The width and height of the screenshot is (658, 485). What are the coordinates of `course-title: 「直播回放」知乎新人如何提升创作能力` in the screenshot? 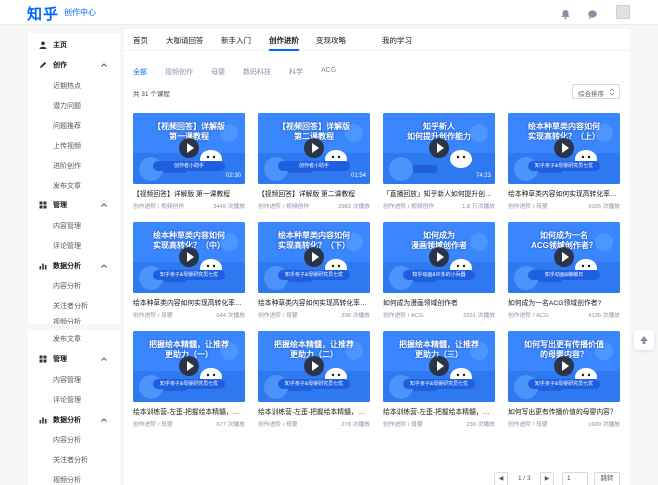 It's located at (439, 193).